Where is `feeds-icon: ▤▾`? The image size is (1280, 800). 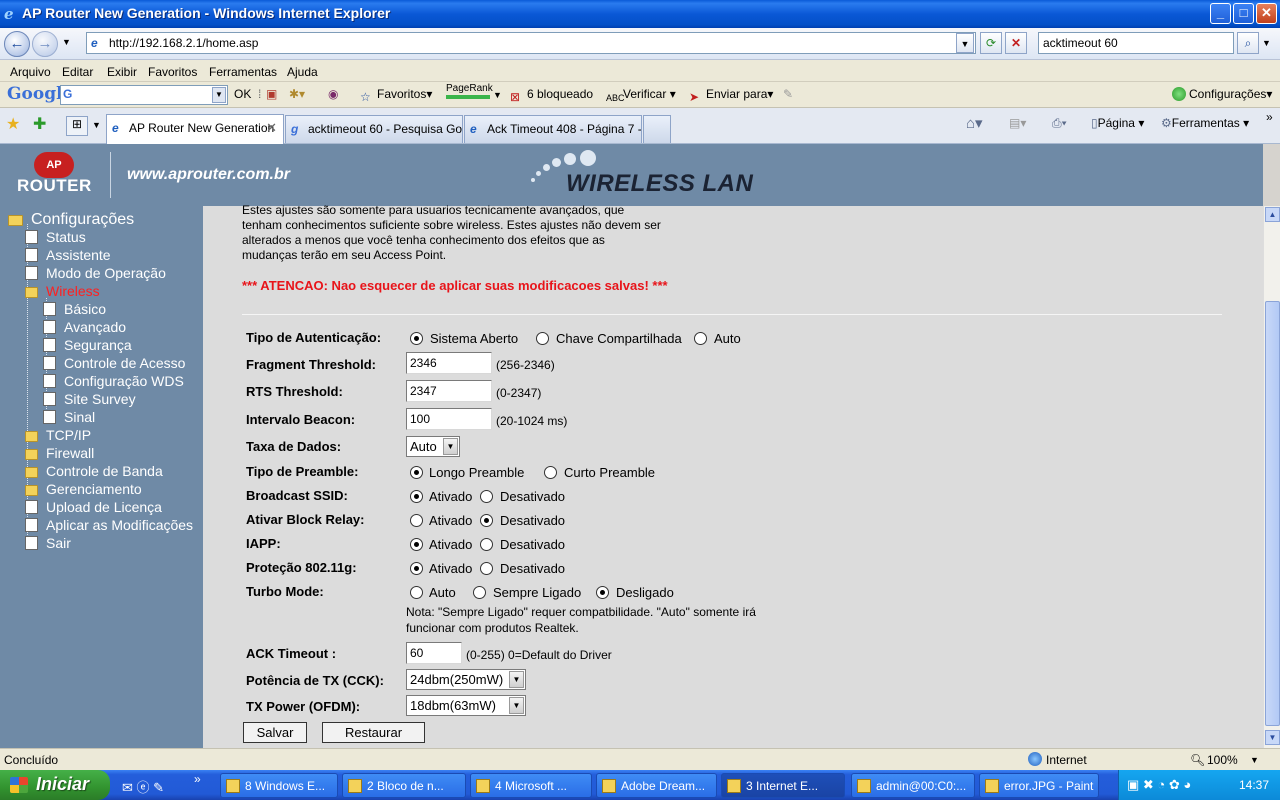
feeds-icon: ▤▾ is located at coordinates (1017, 123).